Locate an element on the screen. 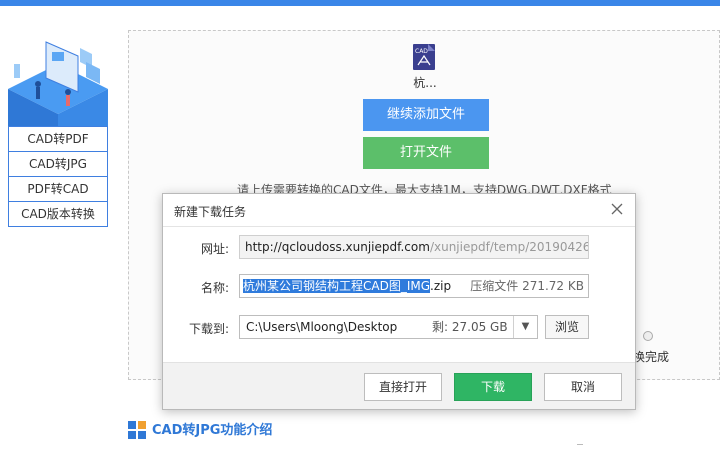  conversion-status: 换完成 is located at coordinates (651, 357).